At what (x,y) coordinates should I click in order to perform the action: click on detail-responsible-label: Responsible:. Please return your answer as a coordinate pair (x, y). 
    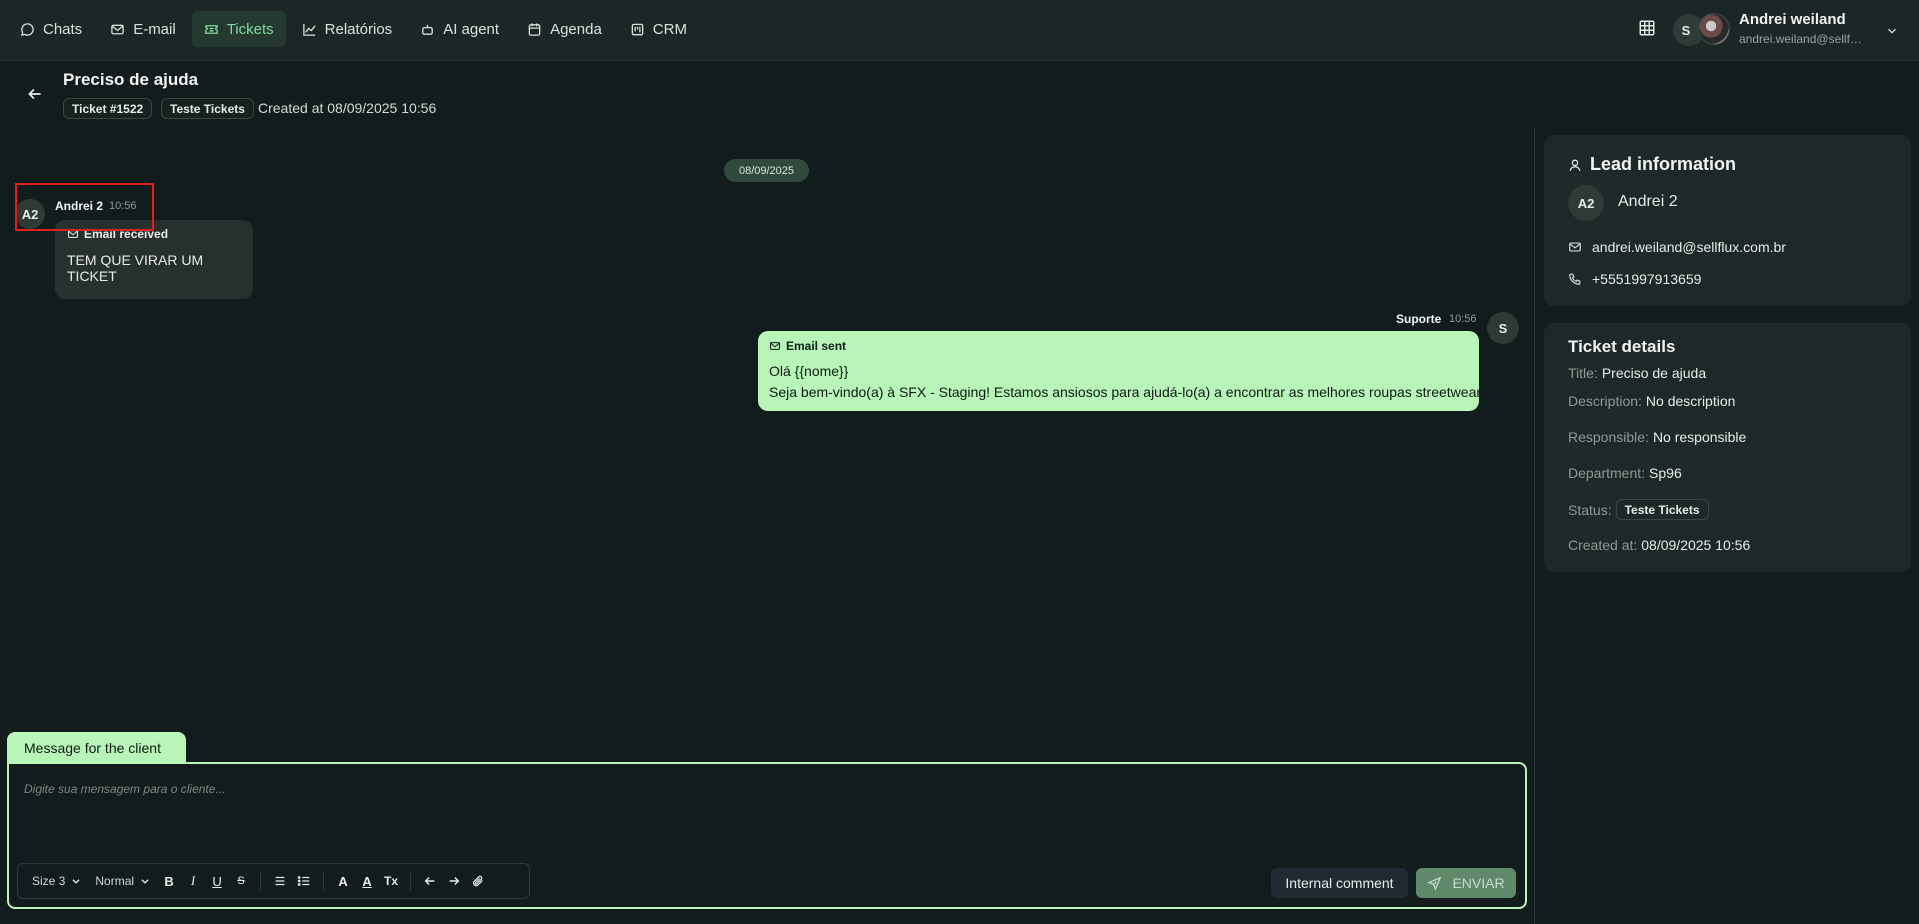
    Looking at the image, I should click on (1608, 437).